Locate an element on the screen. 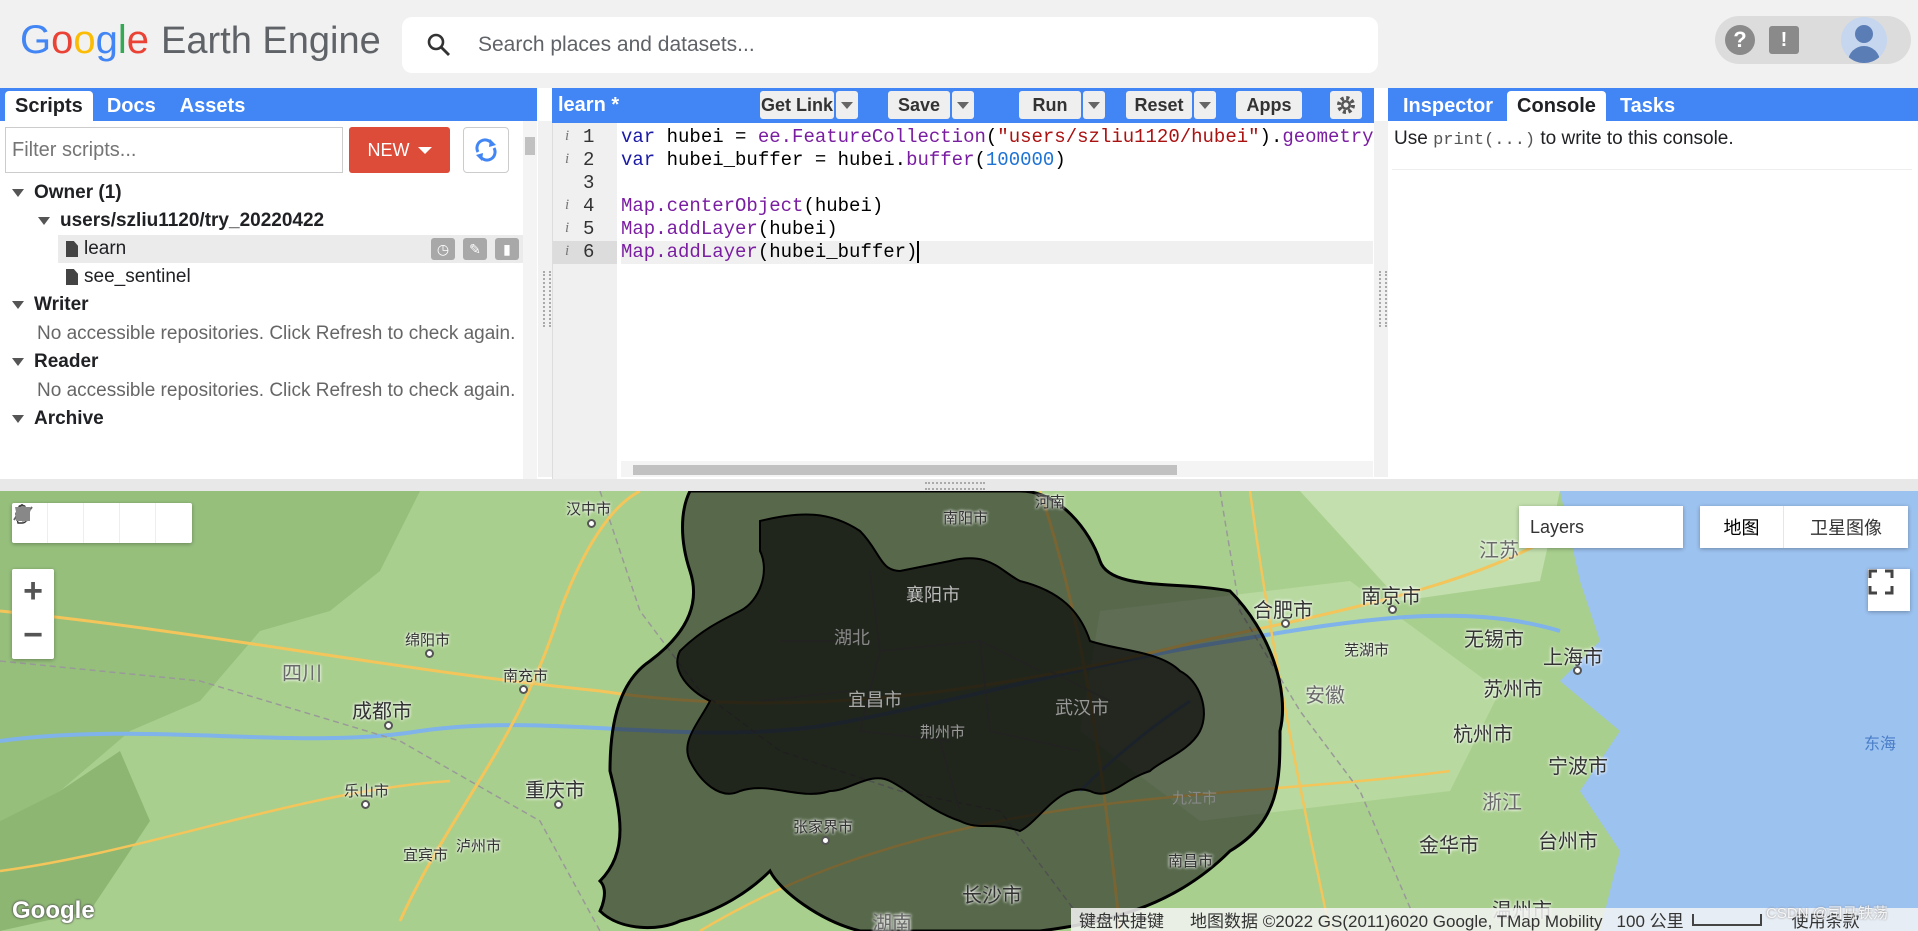  code-line-4: Map.centerObject(hubei) is located at coordinates (997, 206).